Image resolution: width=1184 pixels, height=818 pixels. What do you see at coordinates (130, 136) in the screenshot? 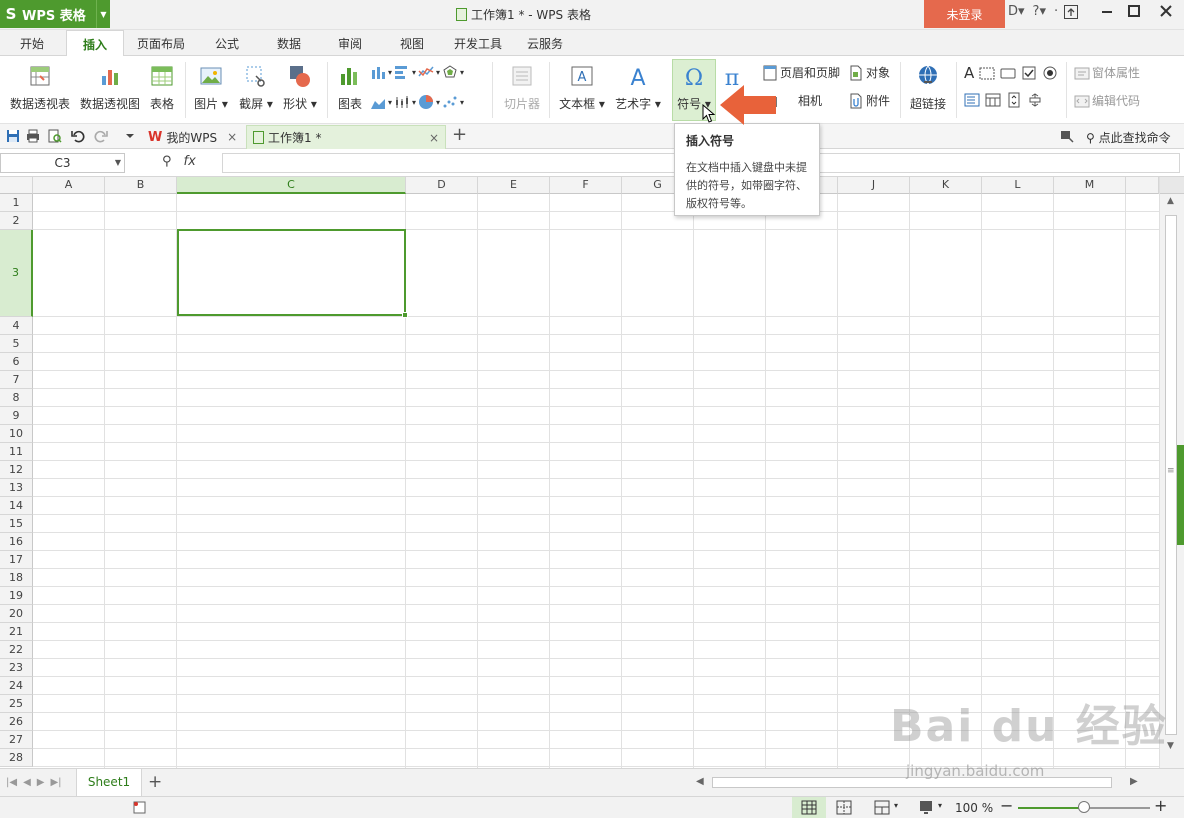
I see `customize-dropdown-icon` at bounding box center [130, 136].